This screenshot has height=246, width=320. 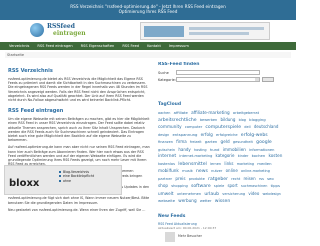 What do you see at coordinates (264, 142) in the screenshot?
I see `tag-link: google` at bounding box center [264, 142].